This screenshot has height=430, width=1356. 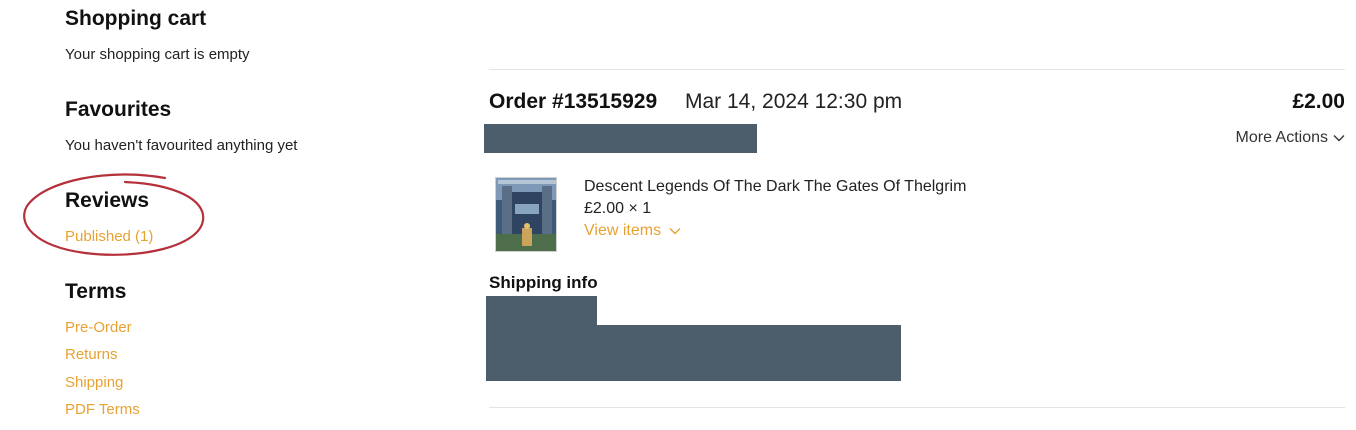 I want to click on redacted-shipping-name, so click(x=541, y=311).